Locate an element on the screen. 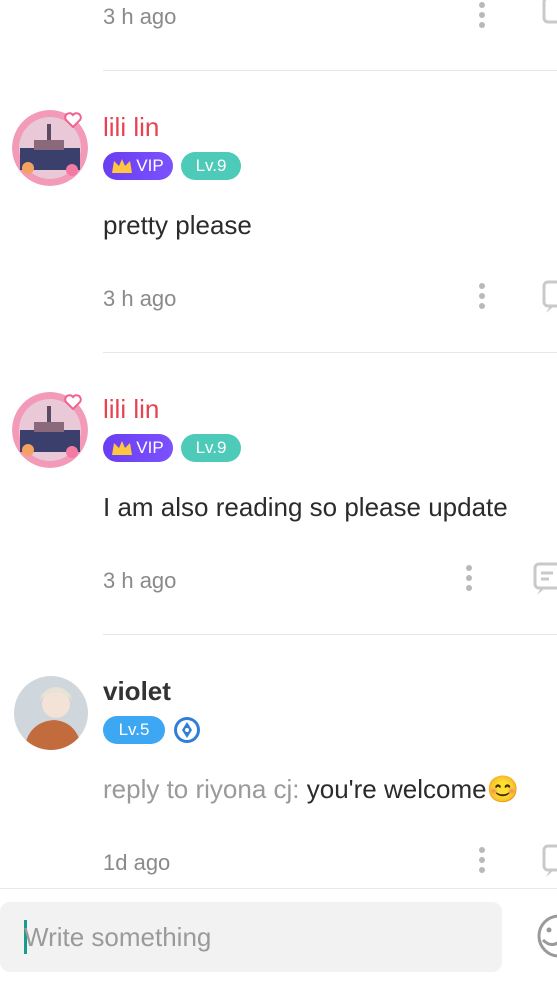 This screenshot has height=991, width=557. comment-time: 1d ago is located at coordinates (137, 862).